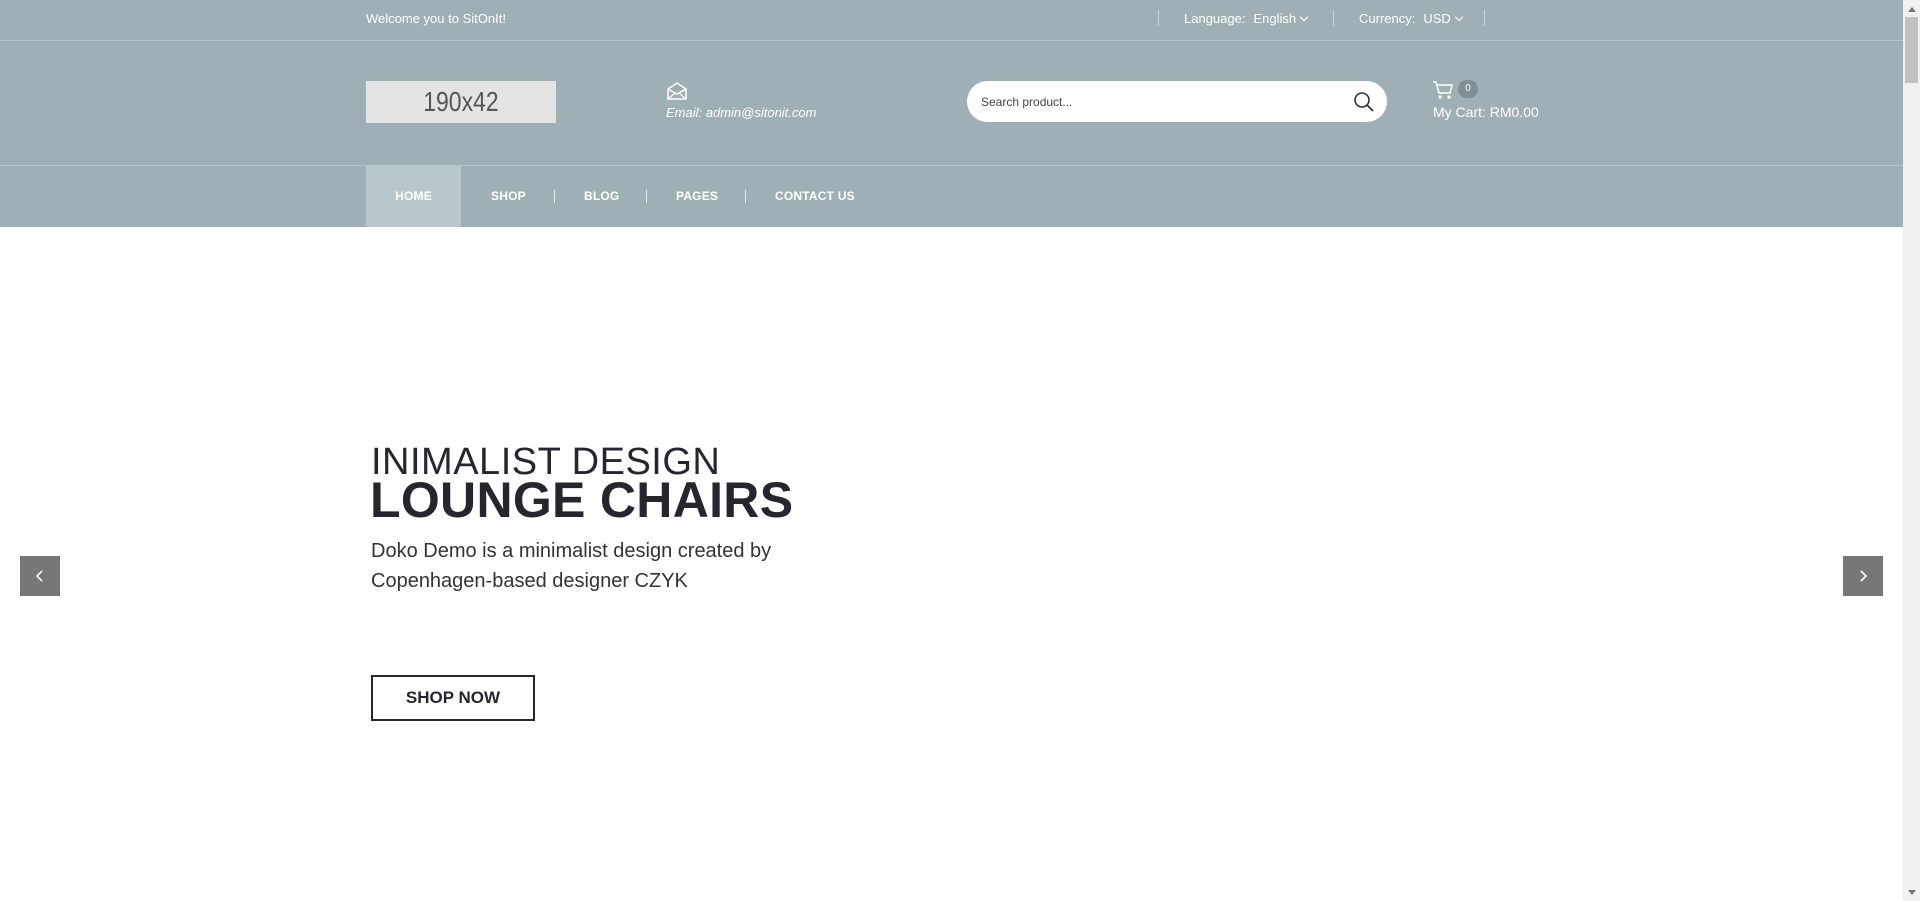 The width and height of the screenshot is (1920, 901). What do you see at coordinates (1468, 89) in the screenshot?
I see `cart-count-badge: 0` at bounding box center [1468, 89].